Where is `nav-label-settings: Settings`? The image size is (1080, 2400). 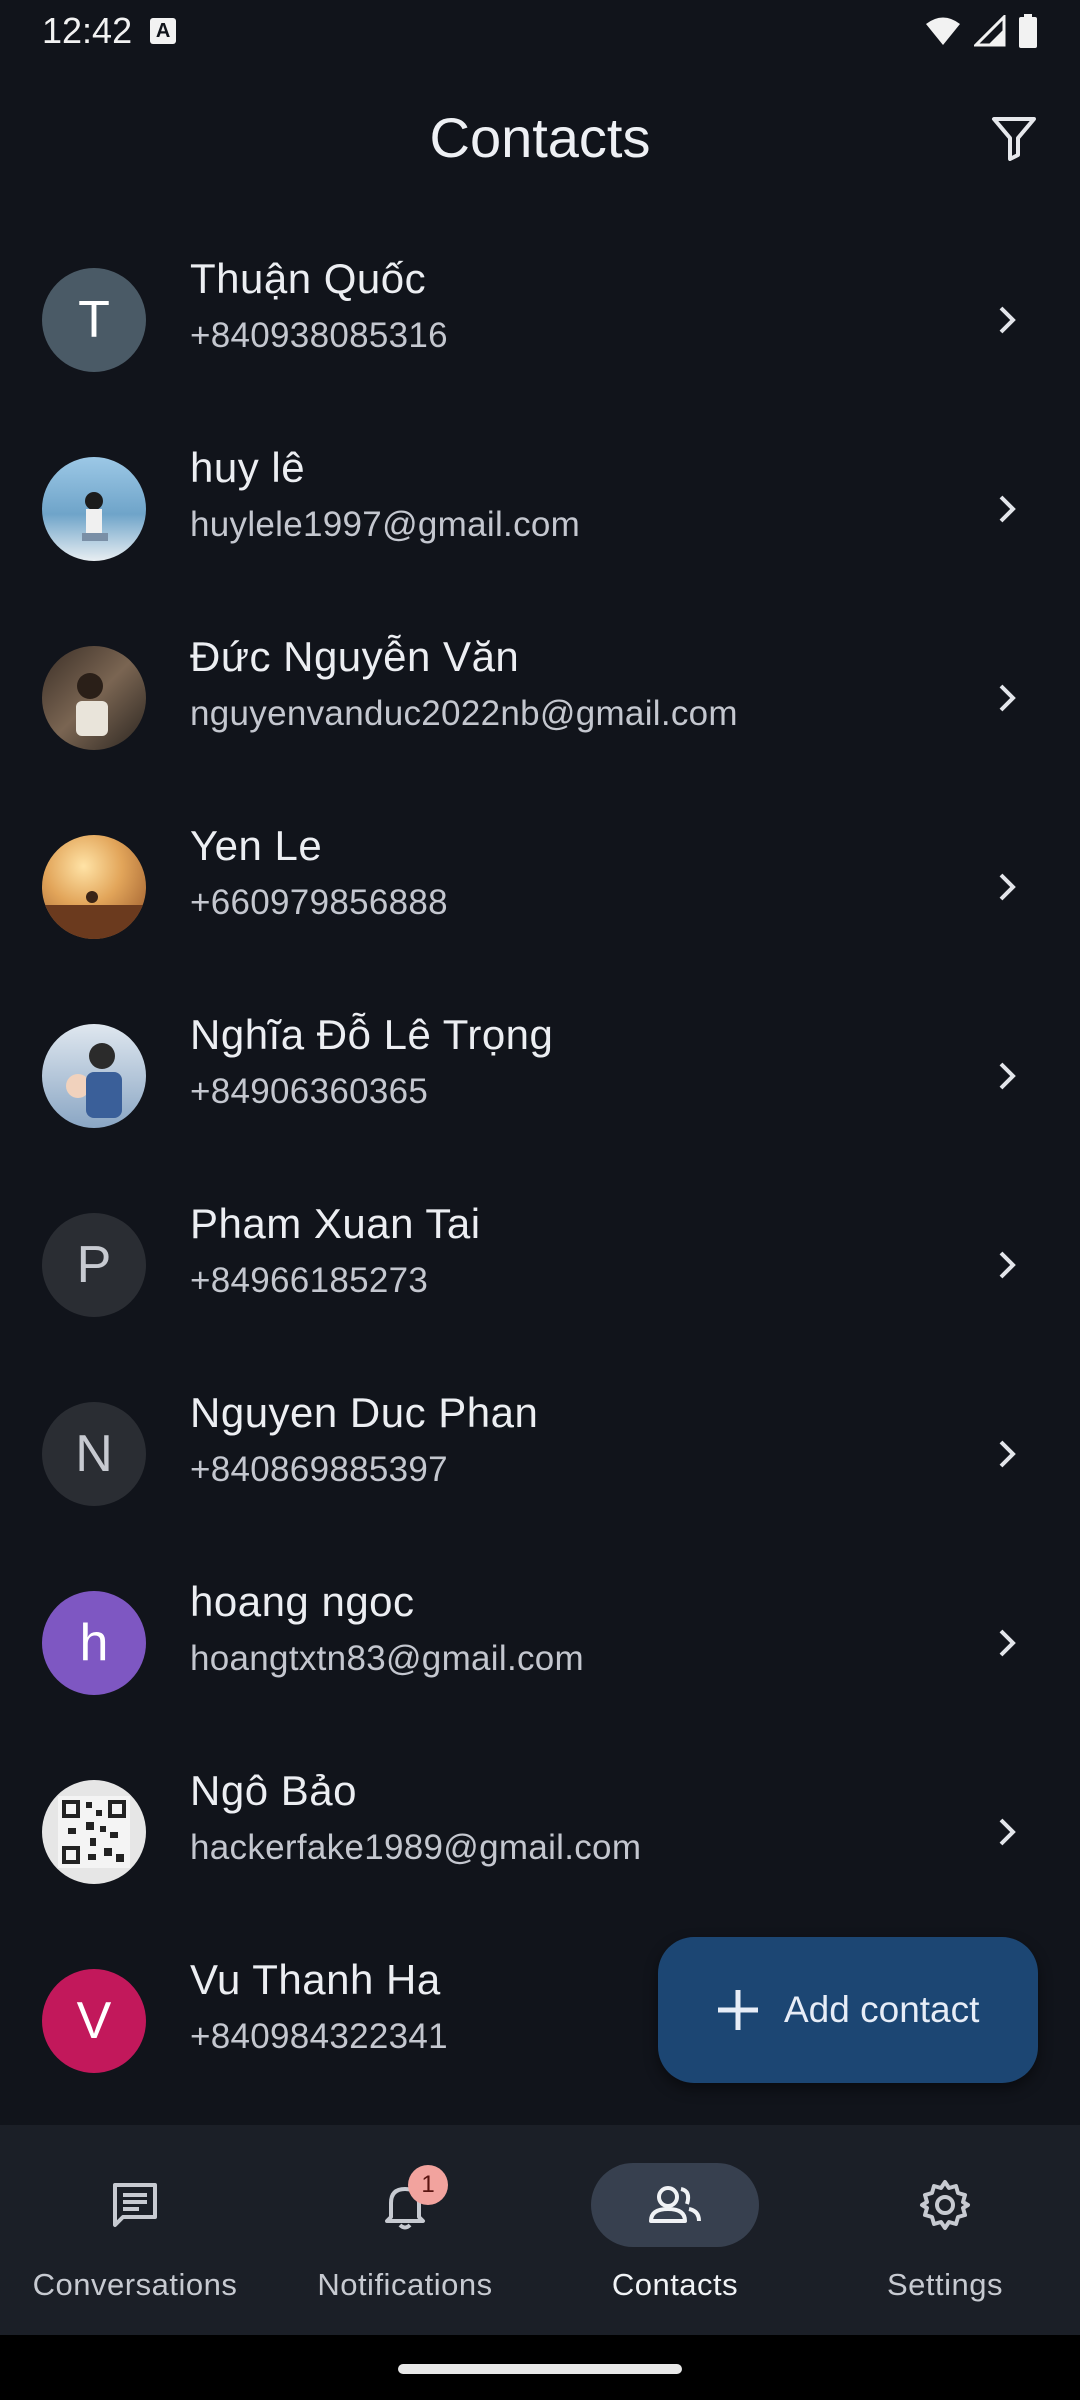 nav-label-settings: Settings is located at coordinates (944, 2284).